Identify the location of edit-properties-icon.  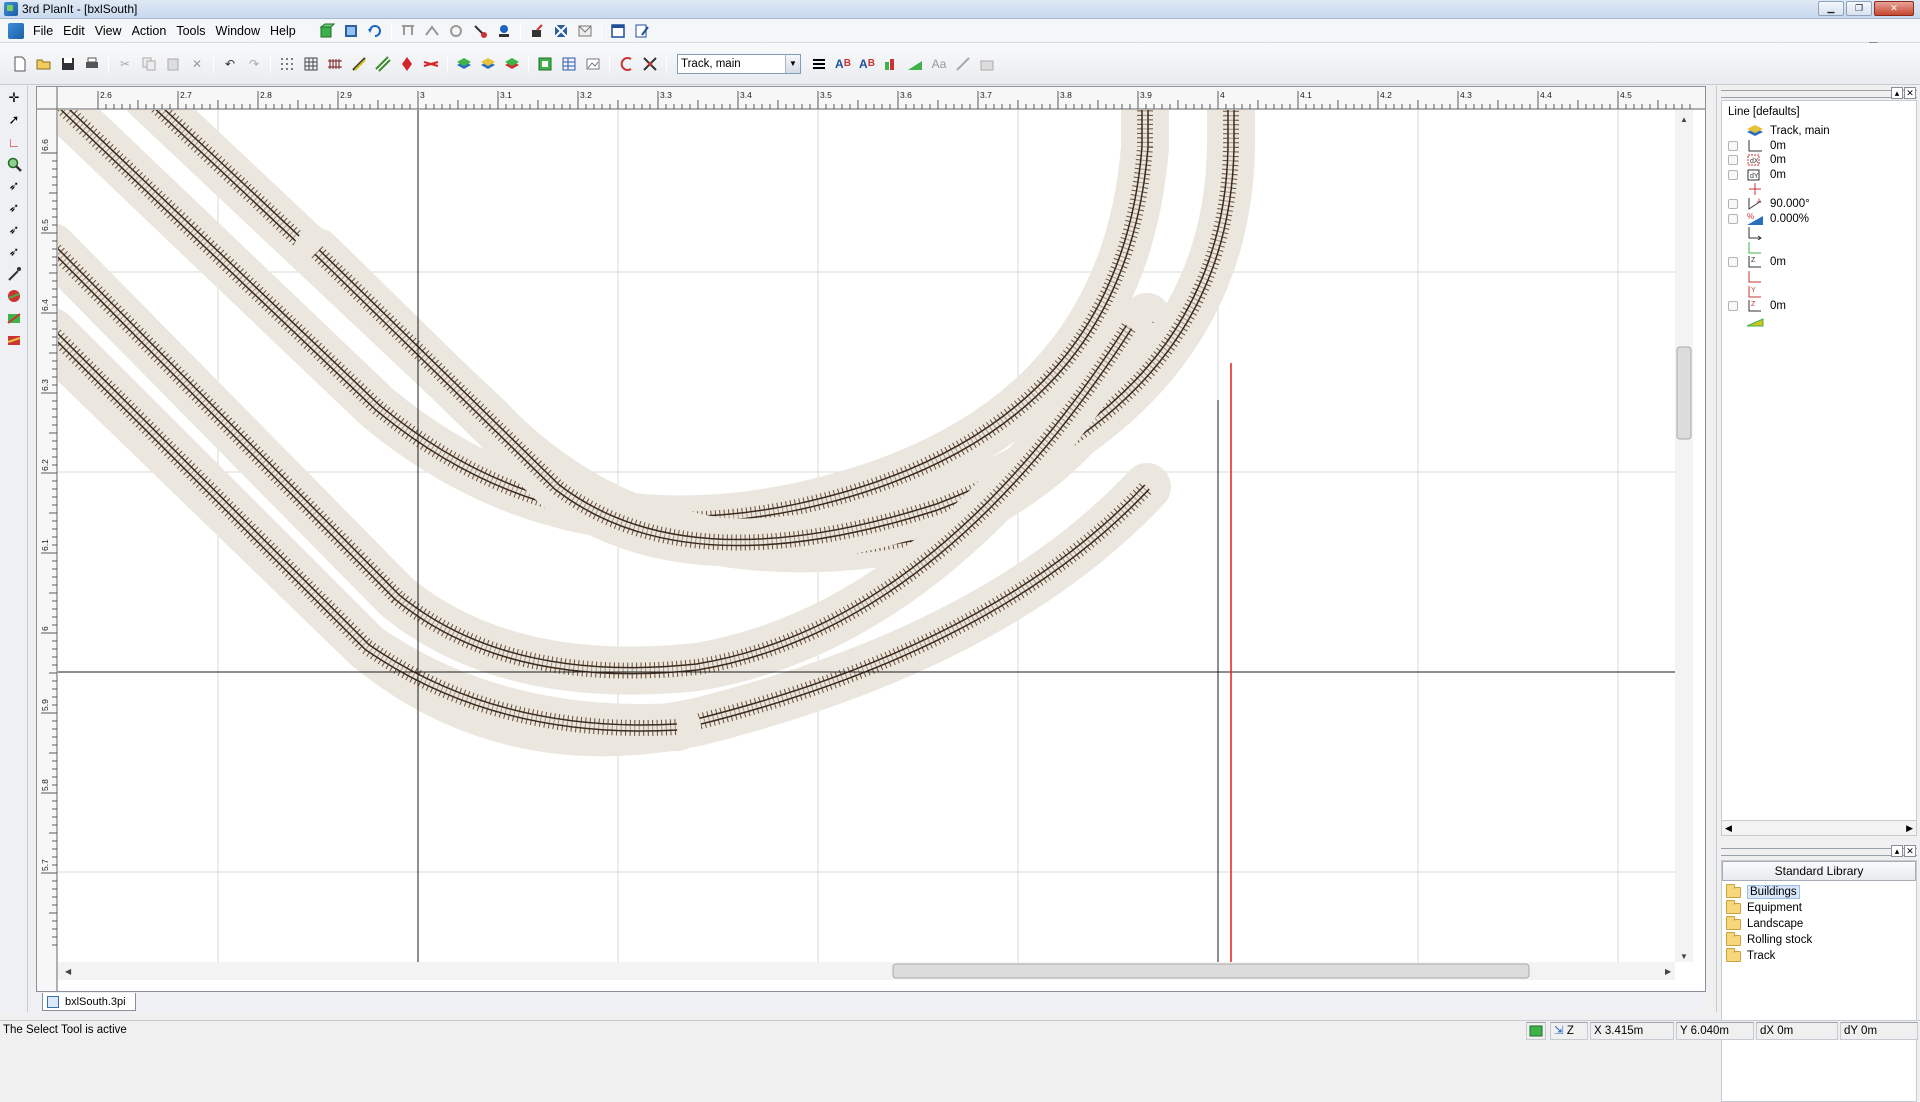
(642, 31).